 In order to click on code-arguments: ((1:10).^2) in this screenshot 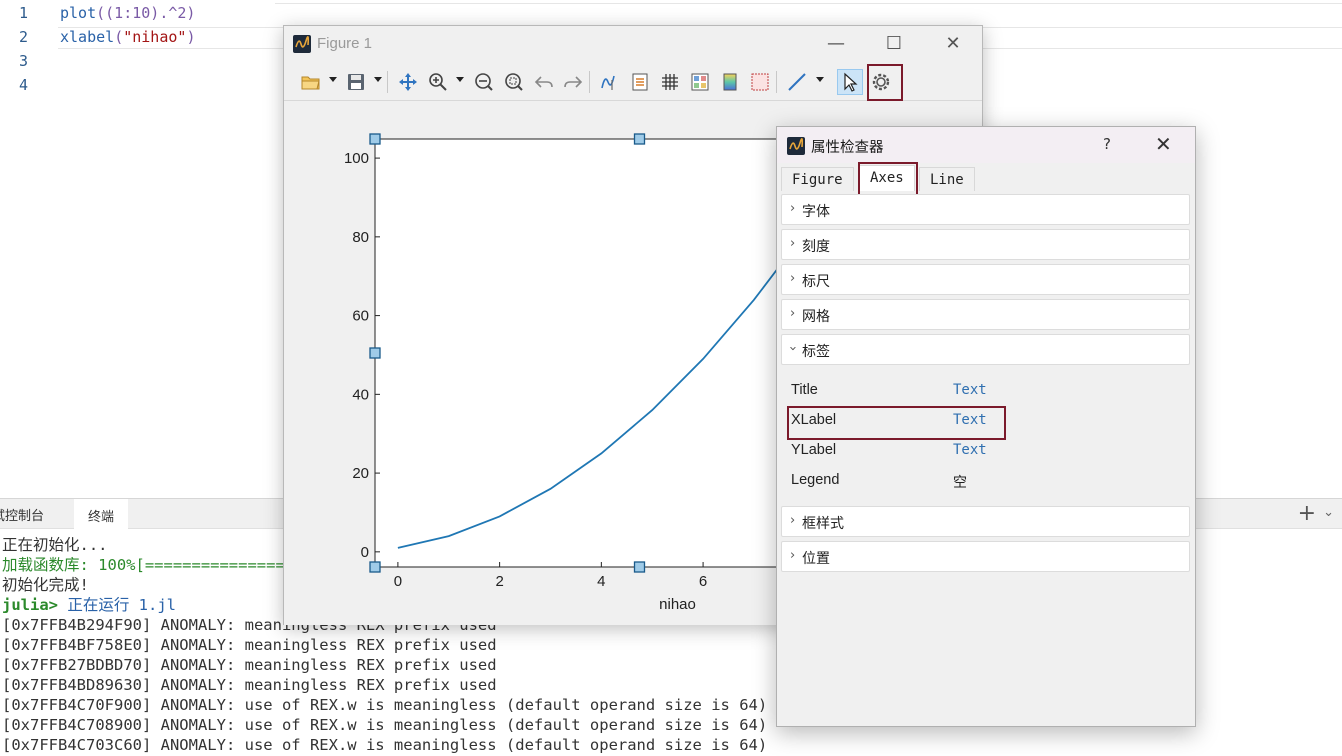, I will do `click(146, 13)`.